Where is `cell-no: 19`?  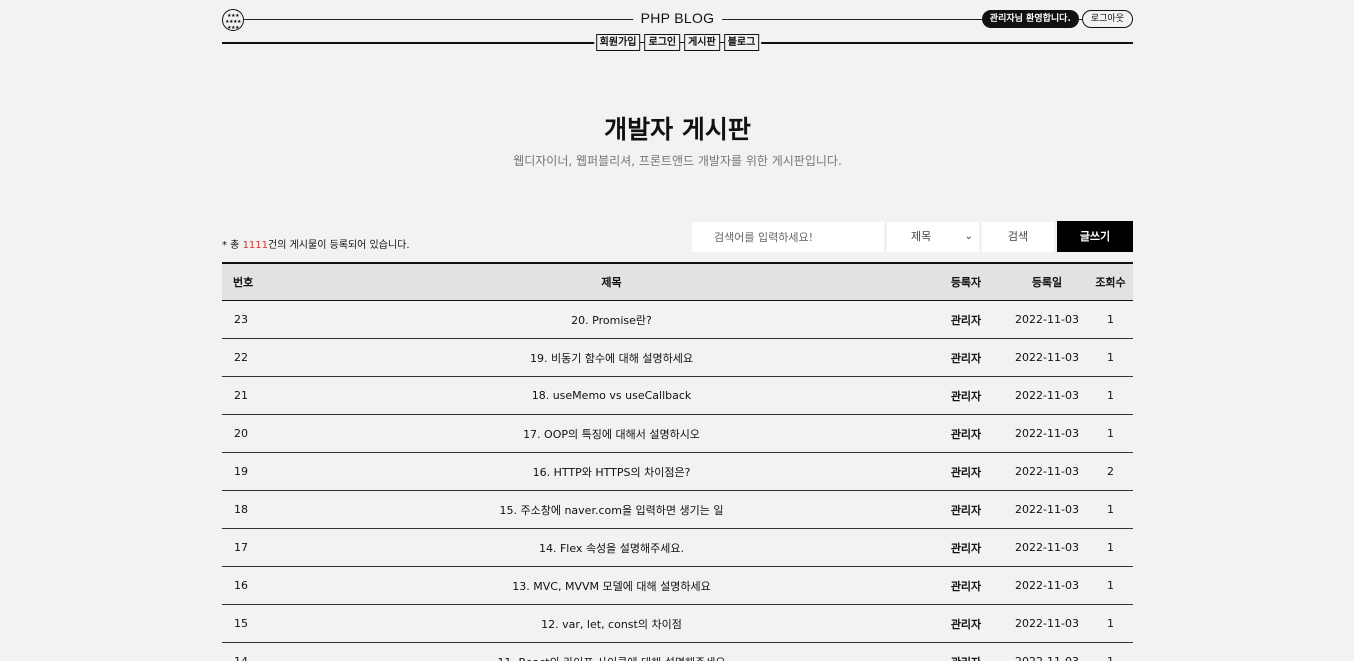
cell-no: 19 is located at coordinates (241, 471).